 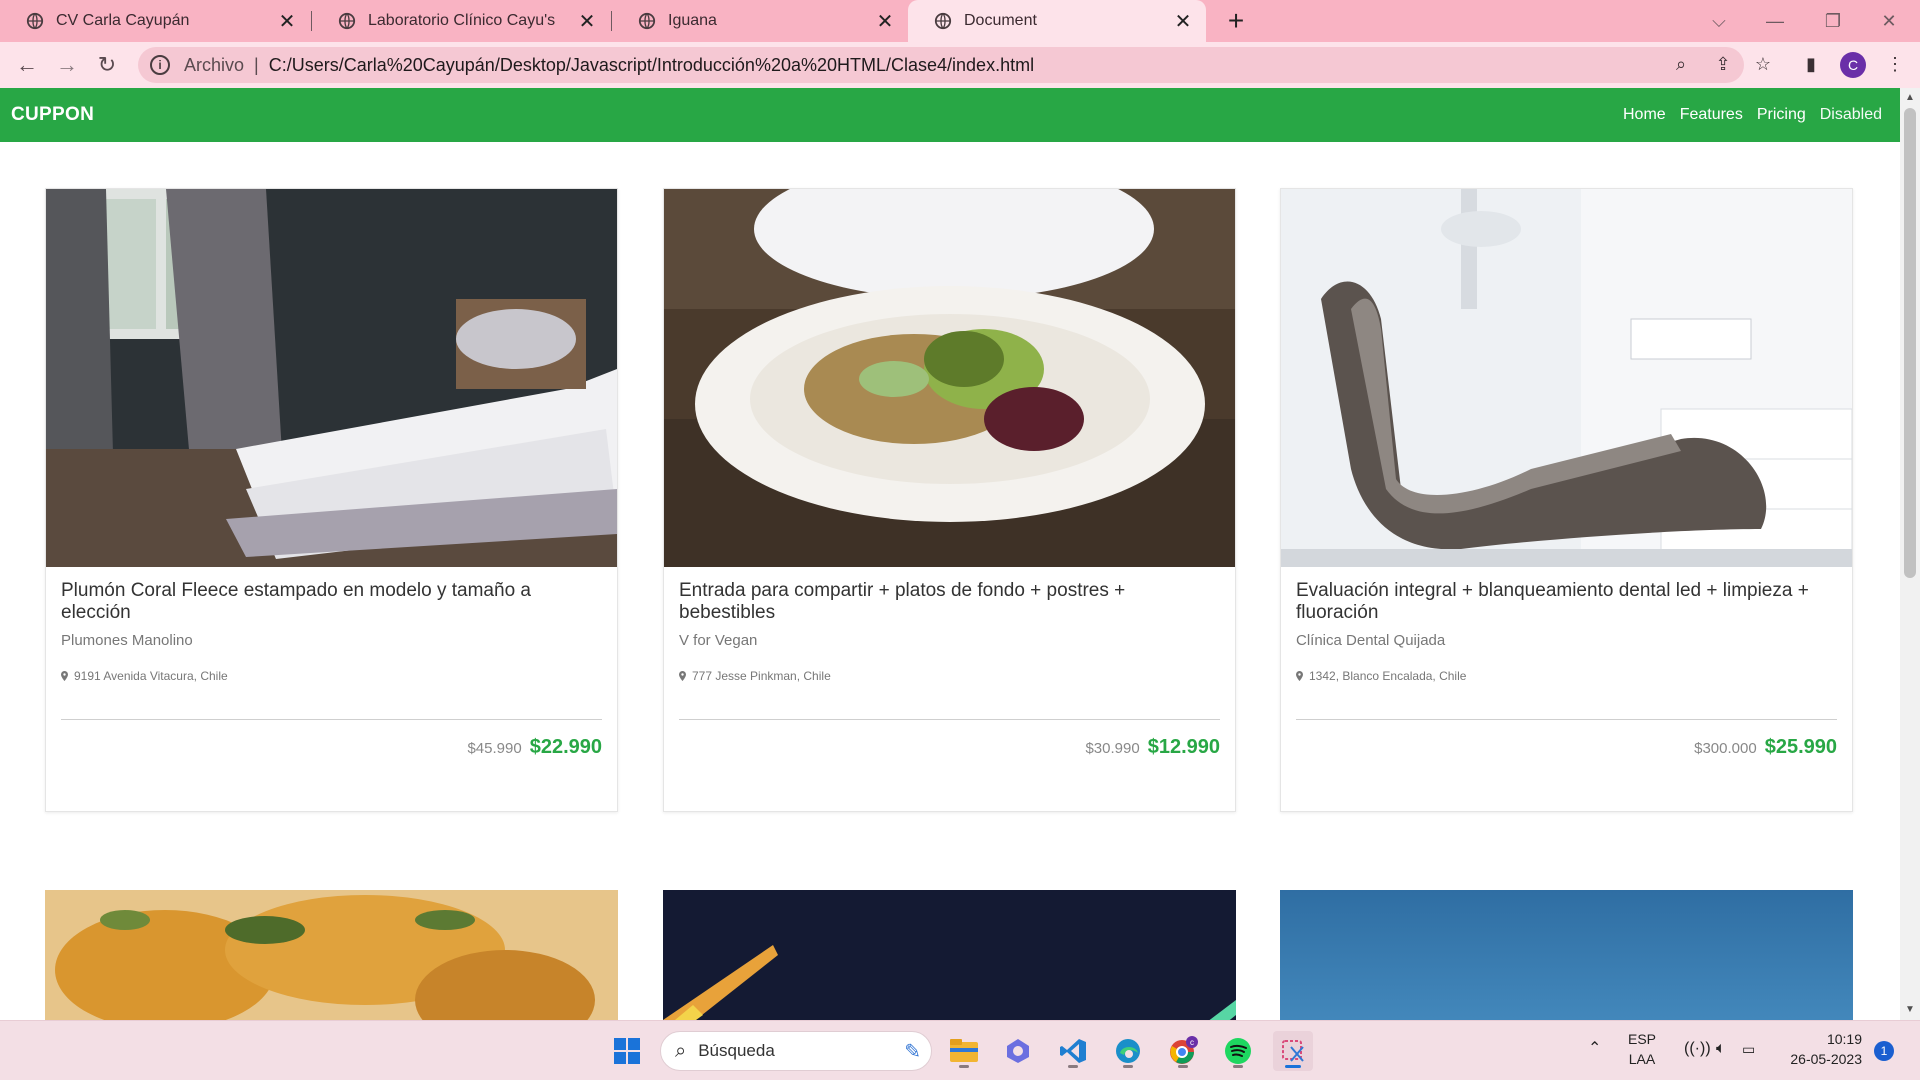 What do you see at coordinates (123, 20) in the screenshot?
I see `tab-title: CV Carla Cayupán` at bounding box center [123, 20].